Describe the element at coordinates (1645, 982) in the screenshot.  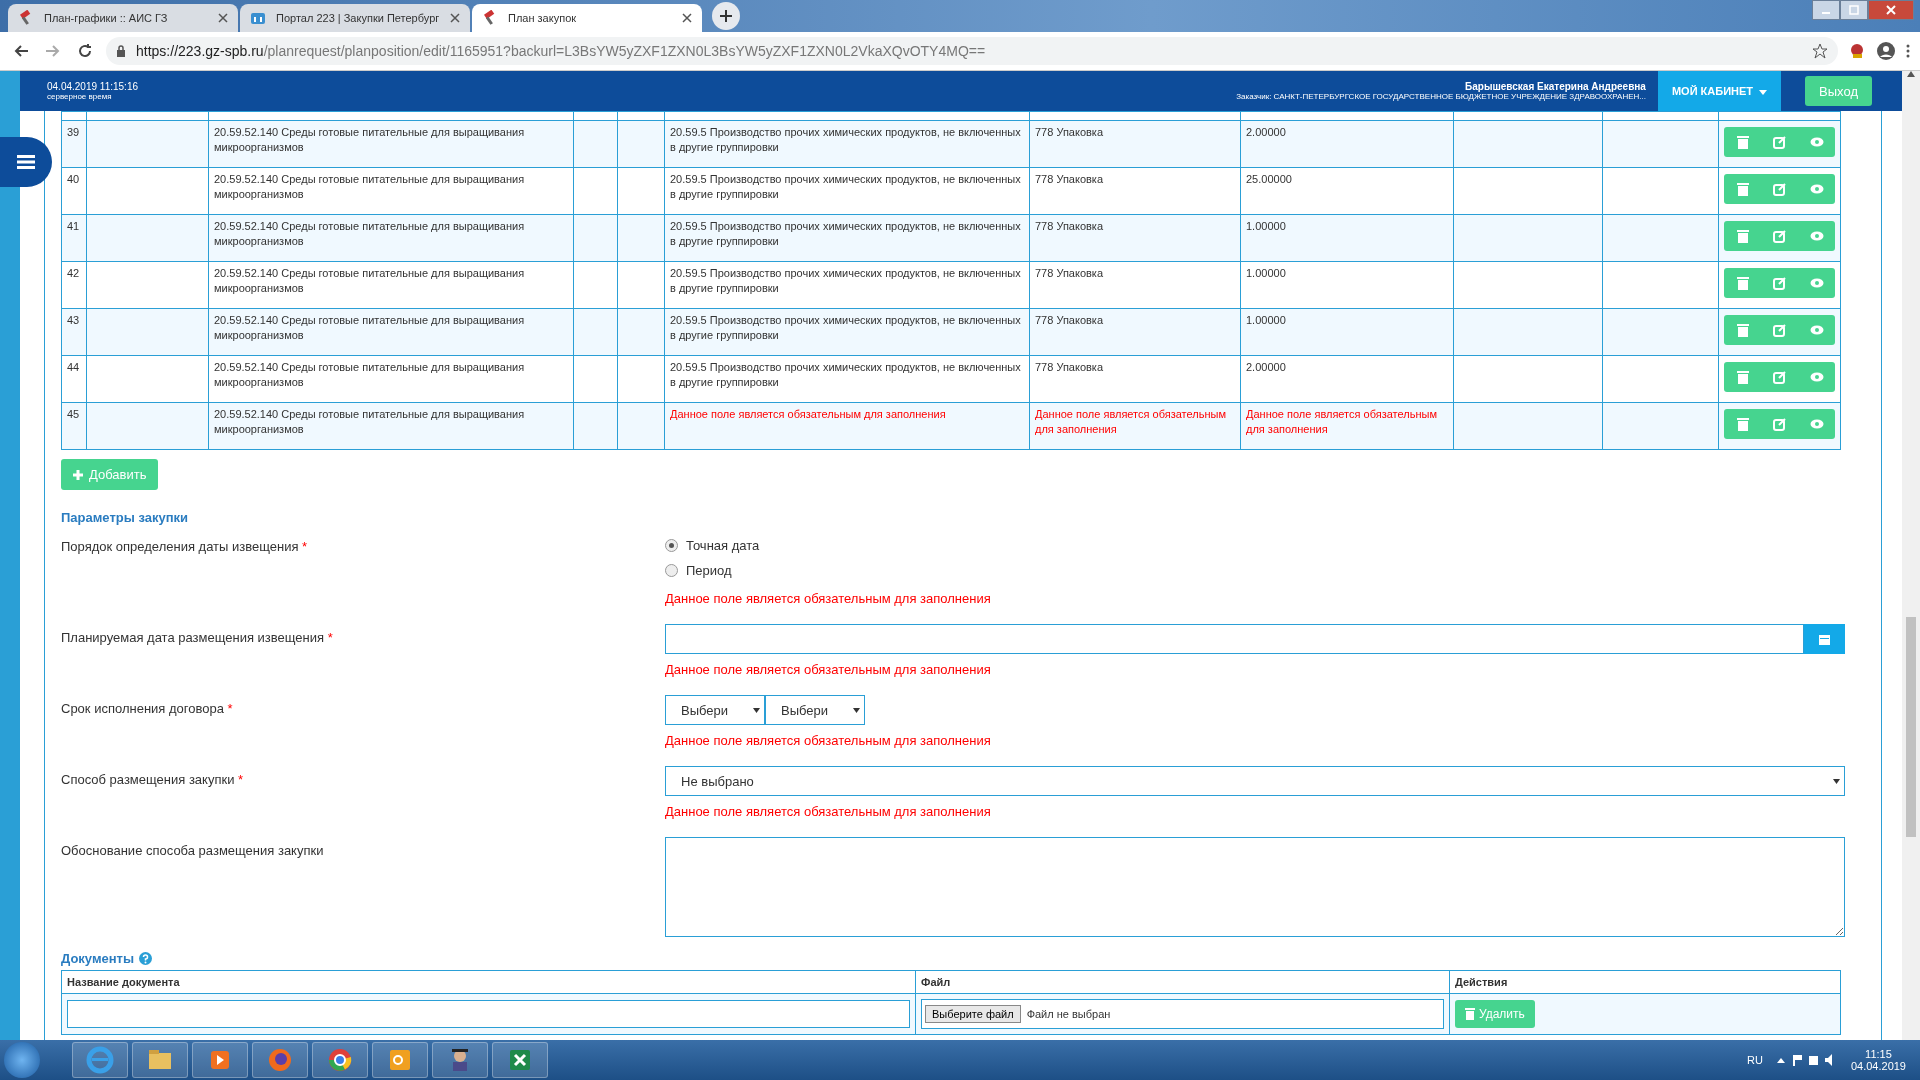
I see `column-header: Действия` at that location.